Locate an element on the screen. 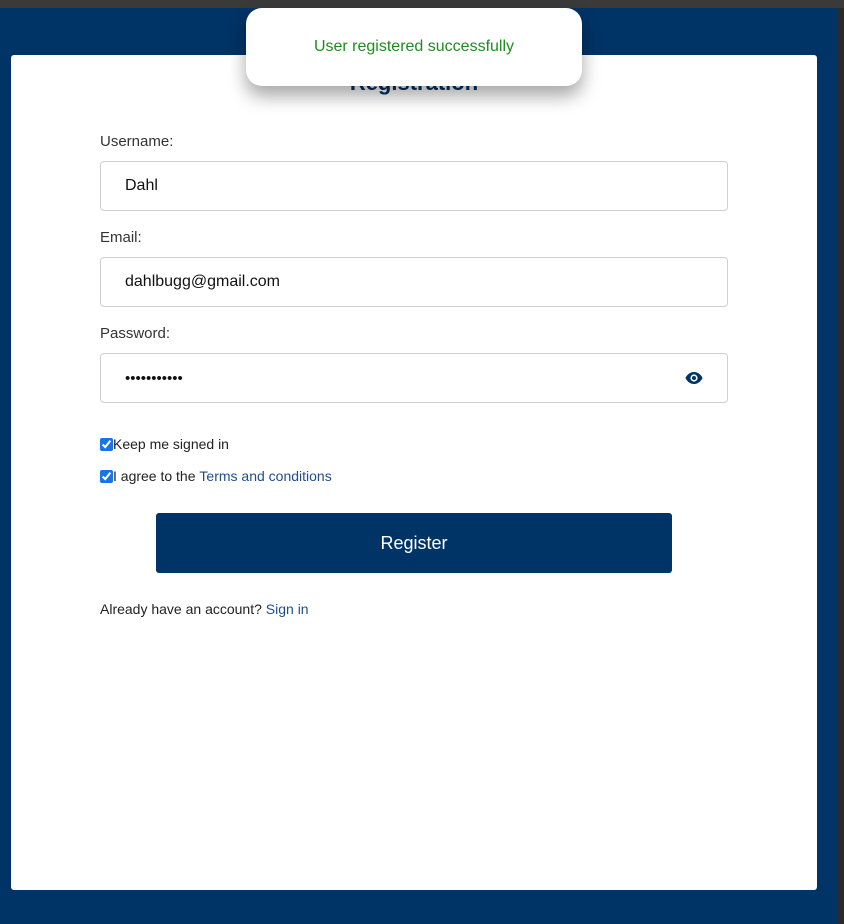  username-value: Dahl is located at coordinates (141, 185).